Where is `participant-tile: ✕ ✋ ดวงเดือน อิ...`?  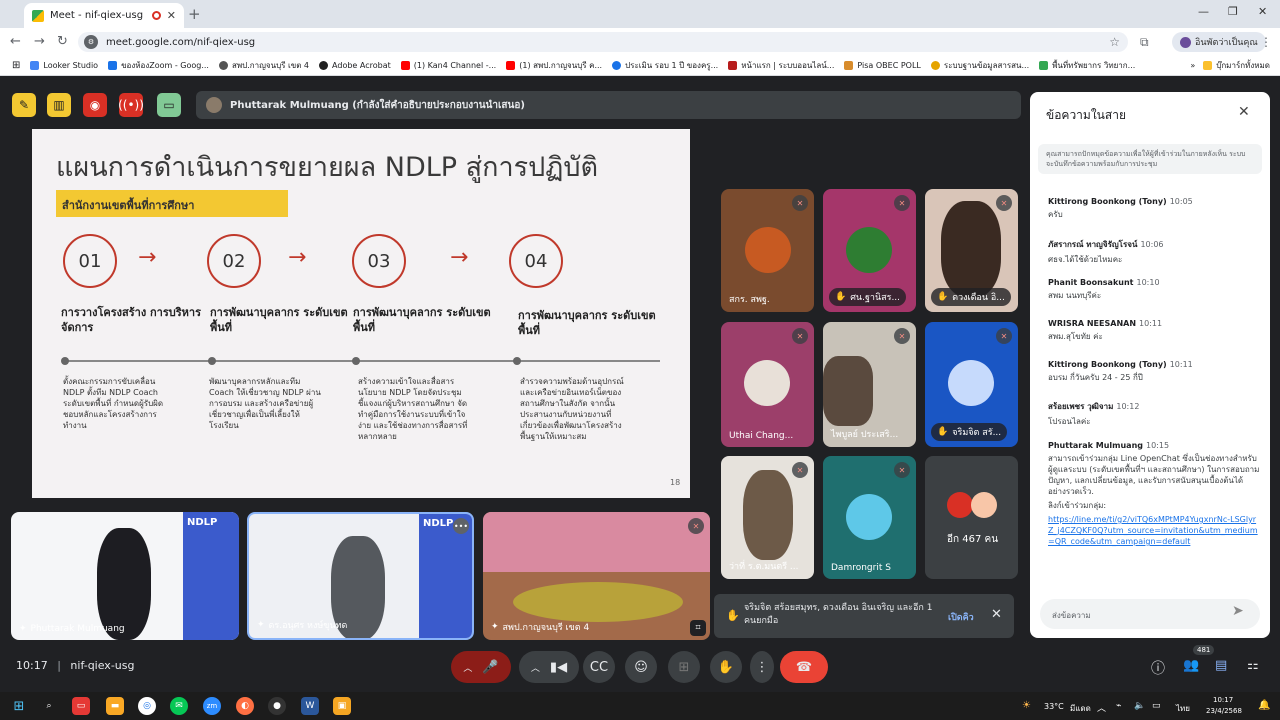 participant-tile: ✕ ✋ ดวงเดือน อิ... is located at coordinates (971, 250).